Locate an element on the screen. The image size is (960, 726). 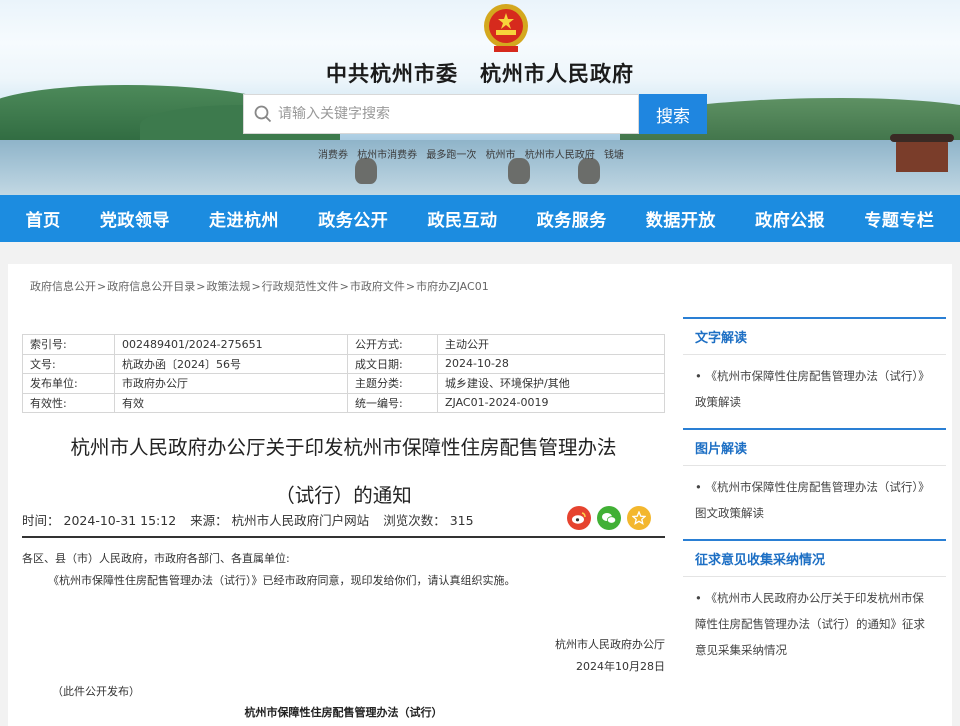
nav-item-gov-disclosure: 政务公开 is located at coordinates (353, 218).